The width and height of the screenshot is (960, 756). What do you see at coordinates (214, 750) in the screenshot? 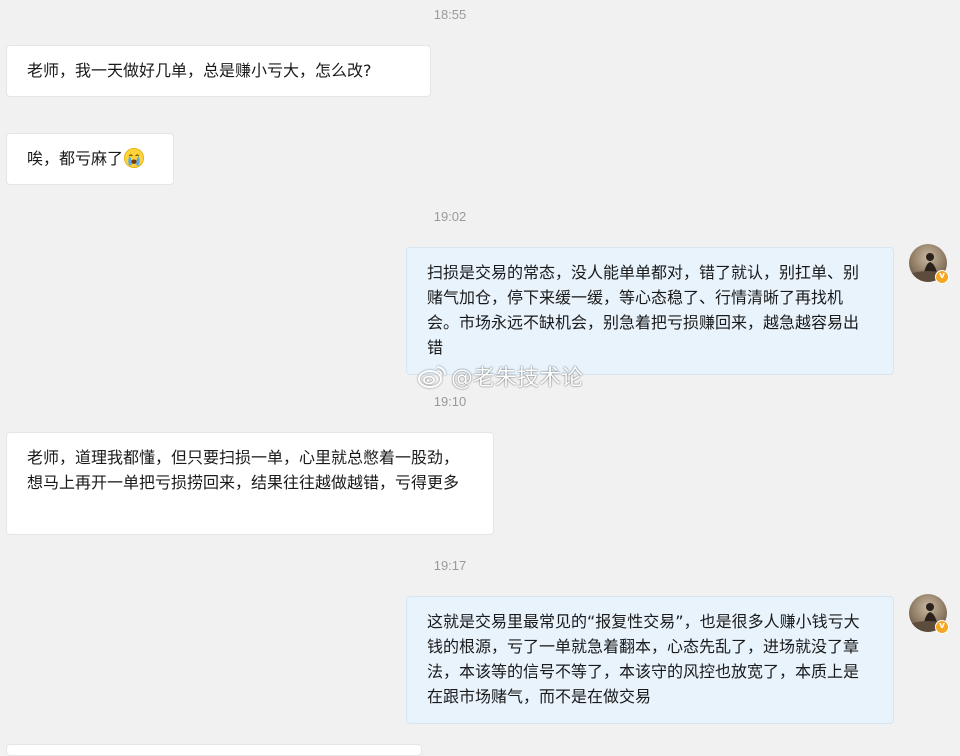
I see `incoming-message-bubble-partial` at bounding box center [214, 750].